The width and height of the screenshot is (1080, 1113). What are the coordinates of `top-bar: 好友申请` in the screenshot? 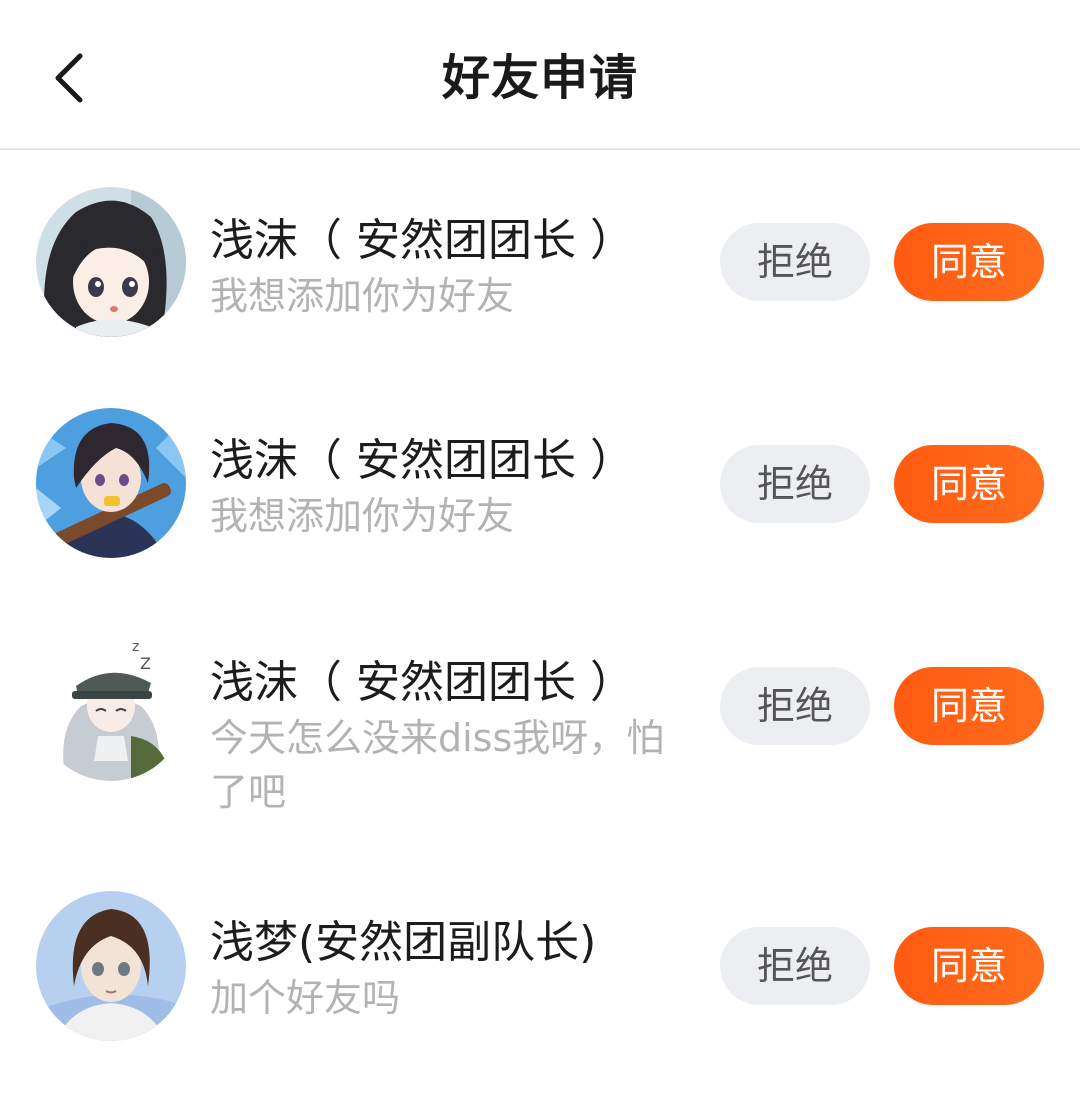 It's located at (540, 75).